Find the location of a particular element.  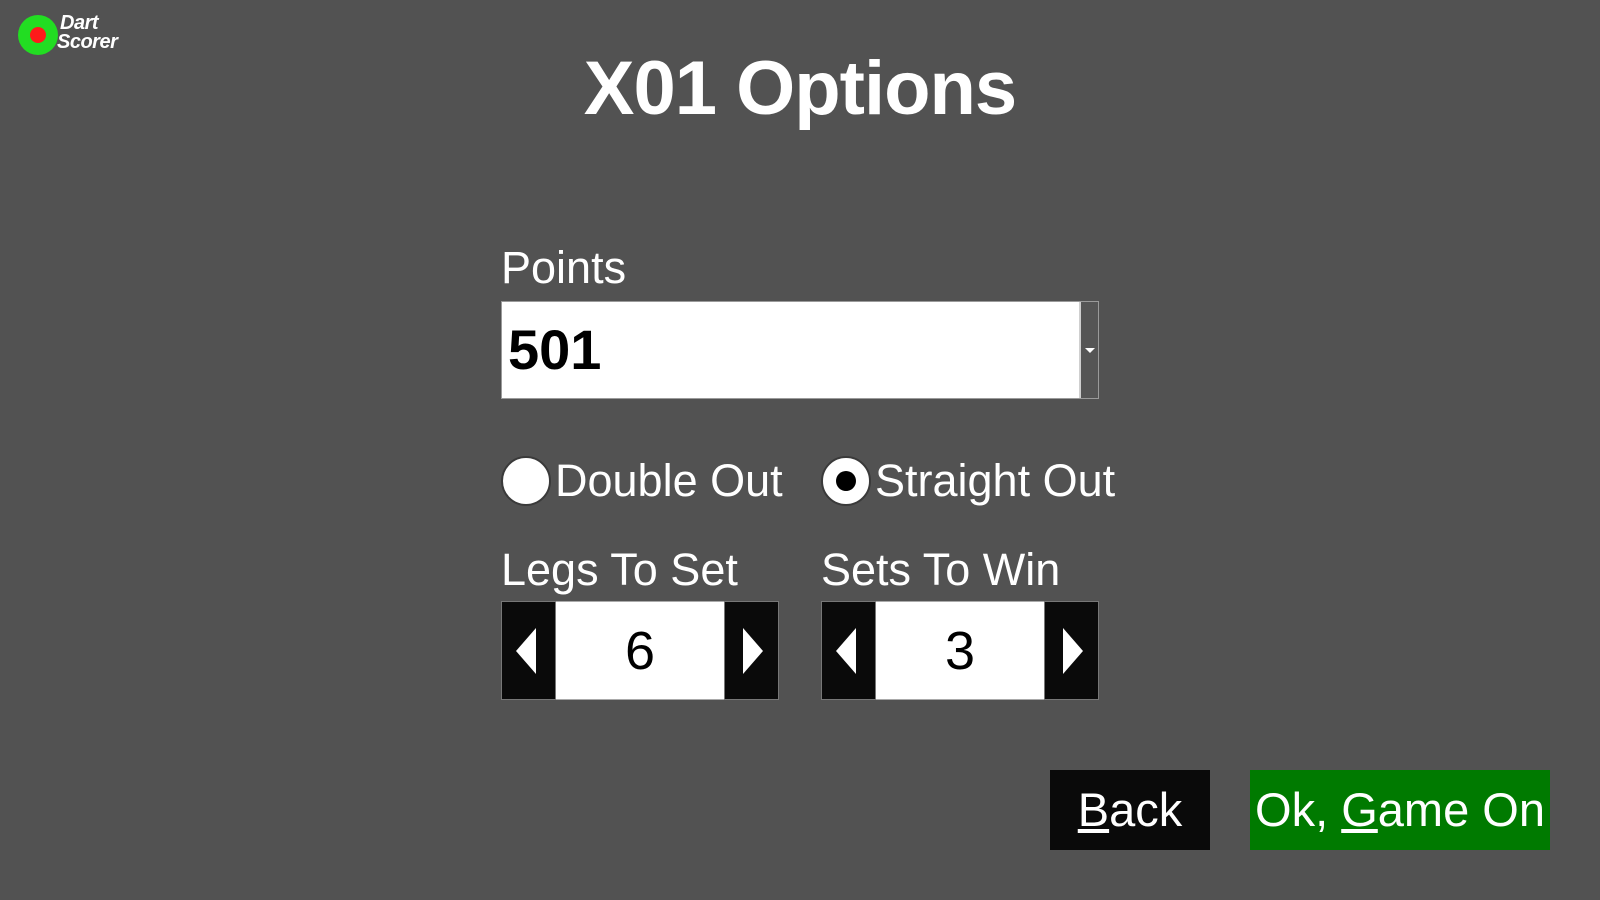

back-button: Back is located at coordinates (1130, 810).